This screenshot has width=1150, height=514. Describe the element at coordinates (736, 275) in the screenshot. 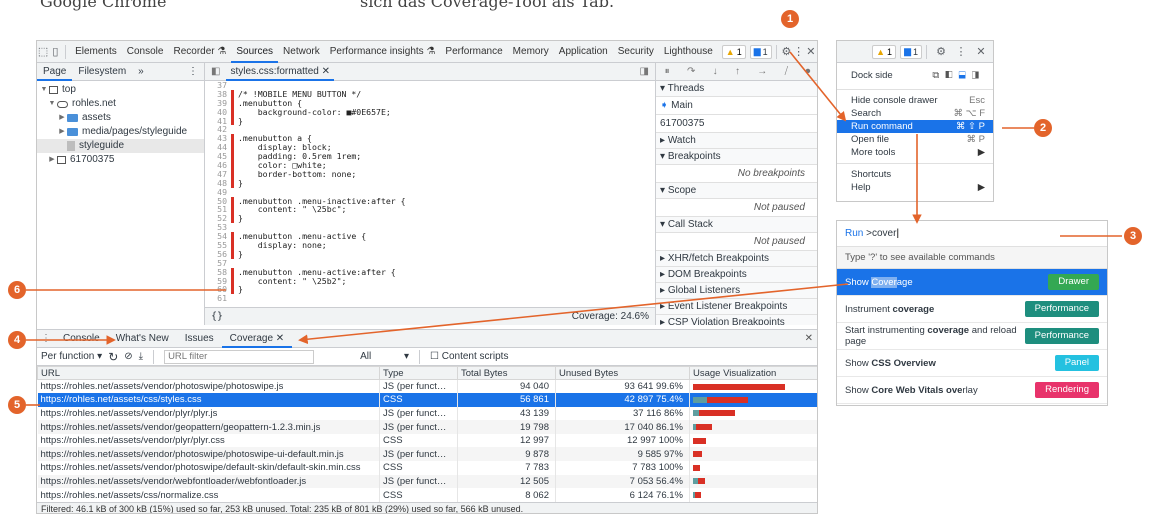

I see `dom-breakpoints-header: ▸ DOM Breakpoints` at that location.